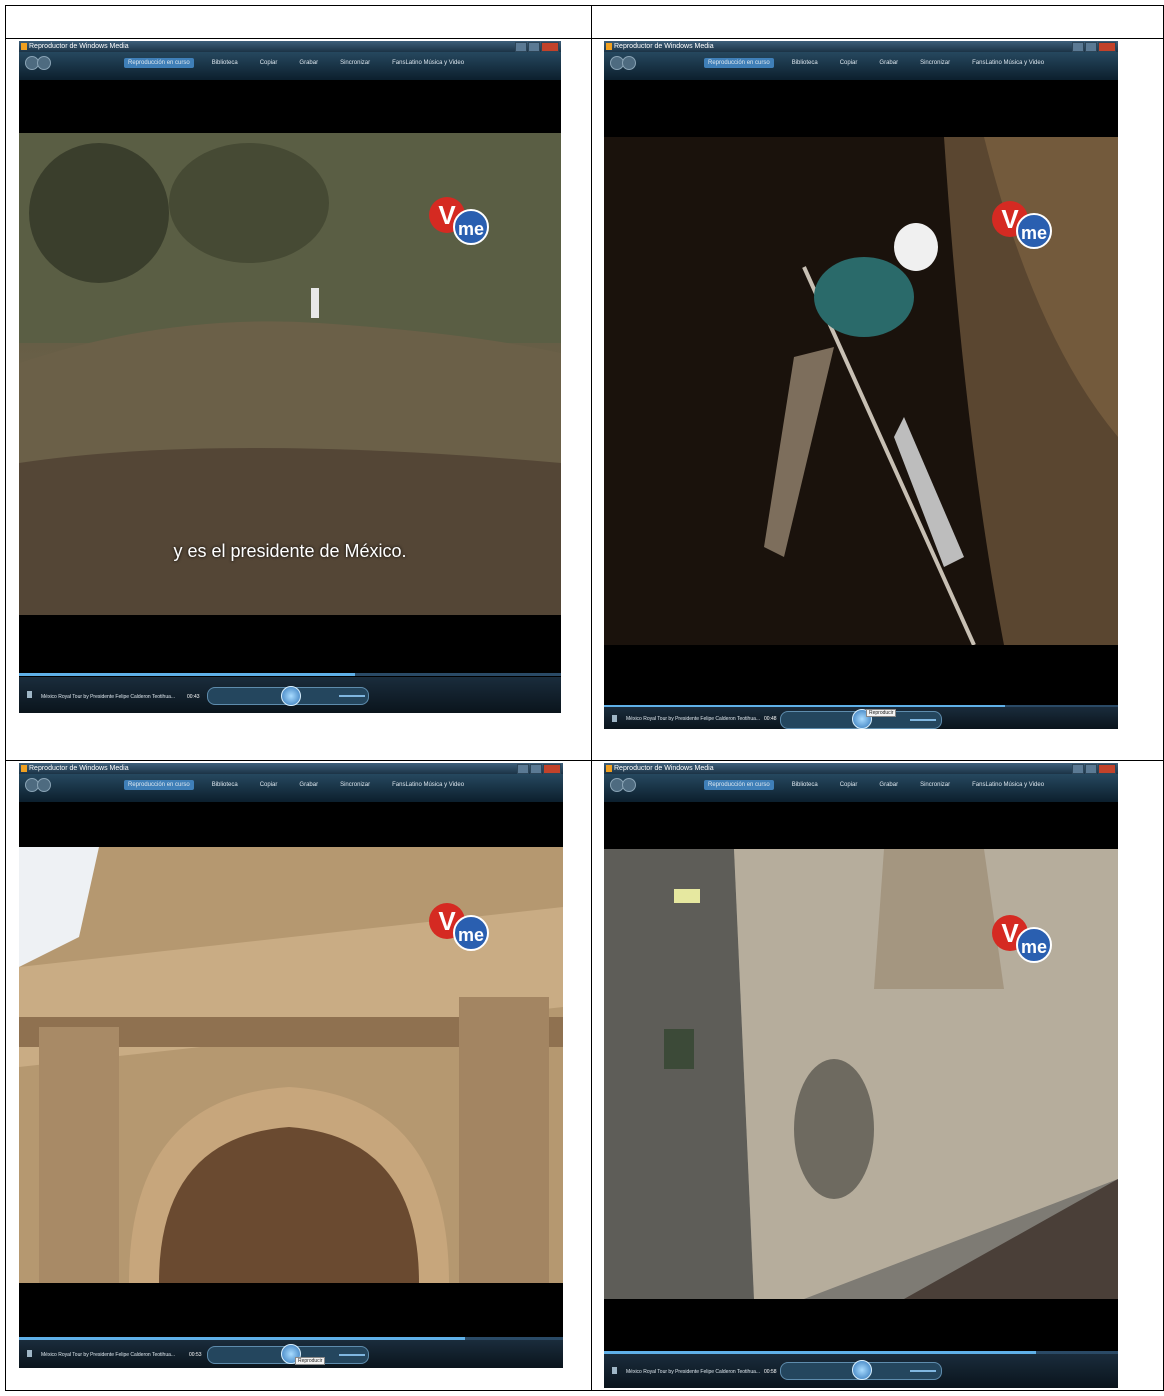 Image resolution: width=1164 pixels, height=1396 pixels. I want to click on scene-cathedral, so click(291, 1065).